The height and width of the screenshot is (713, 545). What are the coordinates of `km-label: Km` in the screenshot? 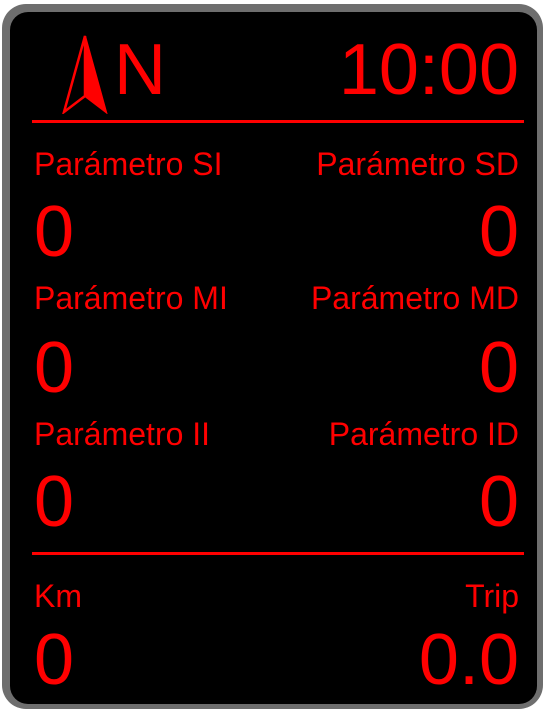 It's located at (58, 596).